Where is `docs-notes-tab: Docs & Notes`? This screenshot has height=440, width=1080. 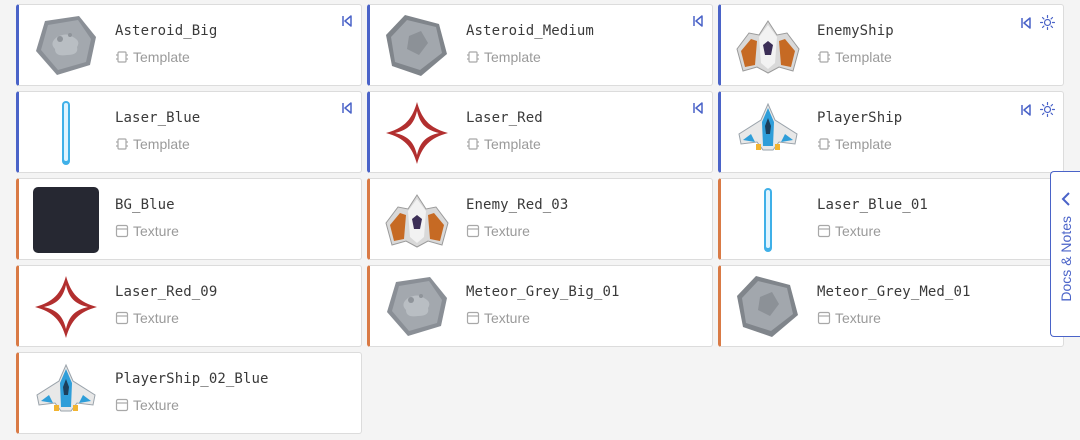
docs-notes-tab: Docs & Notes is located at coordinates (1065, 254).